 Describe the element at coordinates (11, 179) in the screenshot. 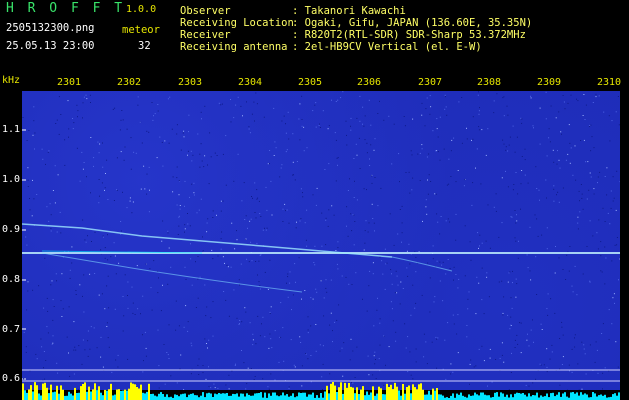

I see `y-tick-label: 1.0` at that location.